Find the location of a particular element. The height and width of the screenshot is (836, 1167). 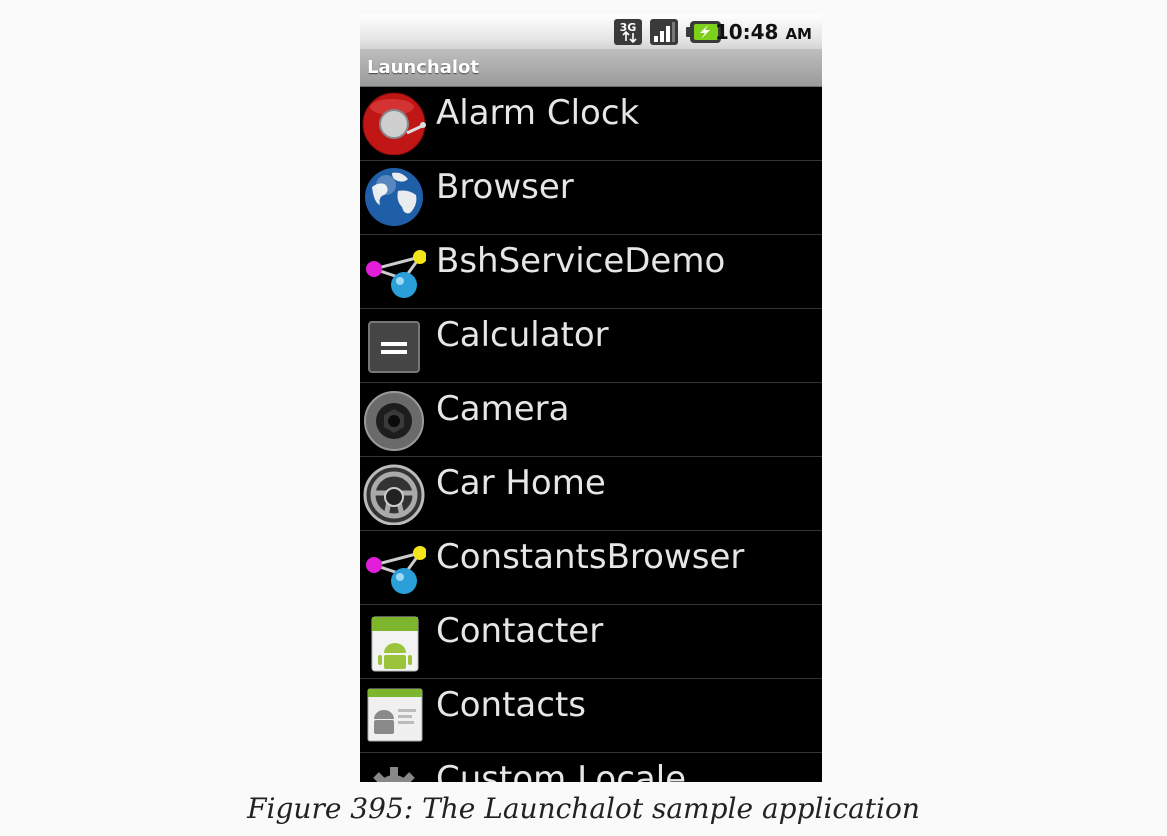

clock: 10:48 AM is located at coordinates (763, 32).